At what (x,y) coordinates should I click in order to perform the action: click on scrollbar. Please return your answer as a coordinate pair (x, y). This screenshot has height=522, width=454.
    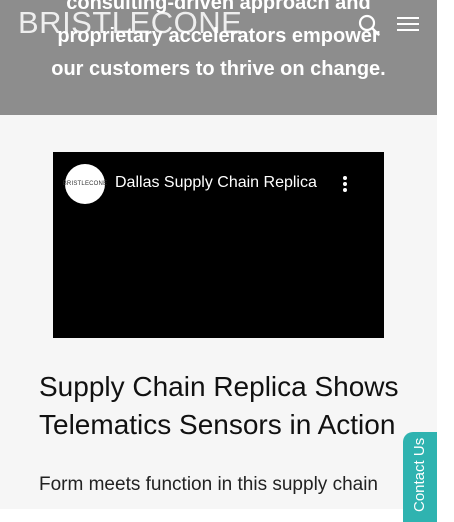
    Looking at the image, I should click on (445, 254).